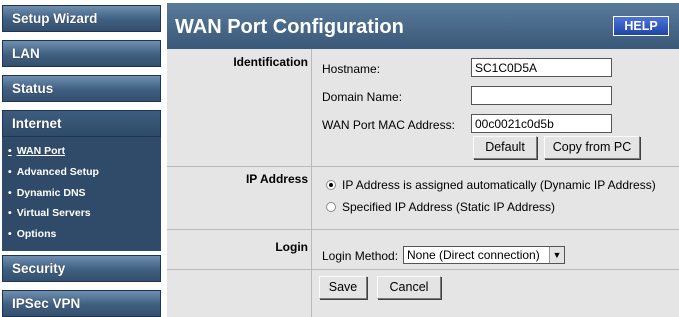 Image resolution: width=679 pixels, height=317 pixels. I want to click on submenu-item-dynamic-dns: • Dynamic DNS, so click(47, 193).